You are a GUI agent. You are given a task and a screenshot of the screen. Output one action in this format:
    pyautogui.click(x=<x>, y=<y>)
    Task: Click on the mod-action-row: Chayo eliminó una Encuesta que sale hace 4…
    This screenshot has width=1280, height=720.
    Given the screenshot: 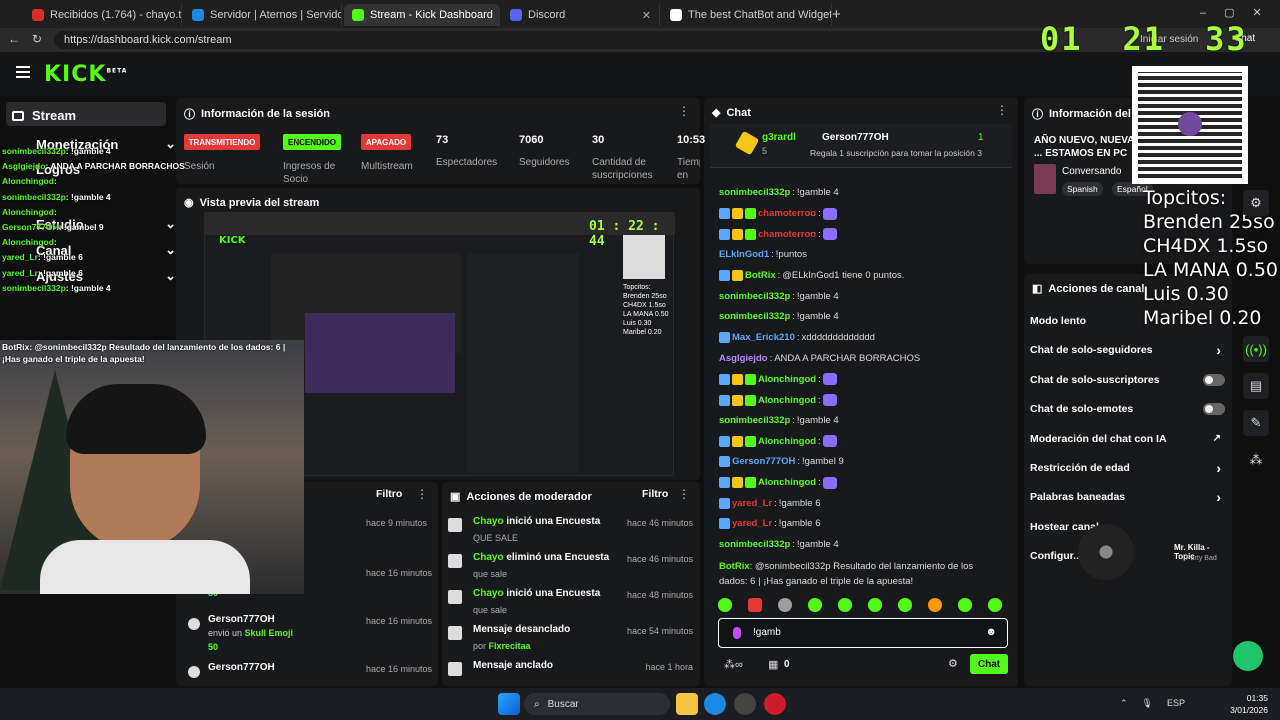 What is the action you would take?
    pyautogui.click(x=570, y=569)
    